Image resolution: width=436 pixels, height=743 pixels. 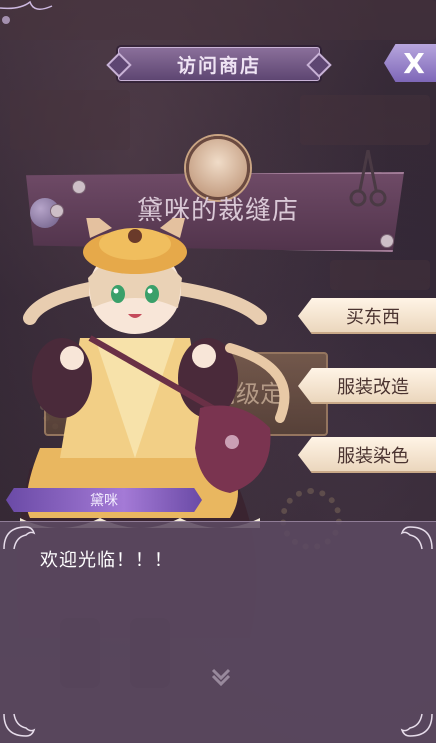 I want to click on speaker-name: 黛咪, so click(x=104, y=501).